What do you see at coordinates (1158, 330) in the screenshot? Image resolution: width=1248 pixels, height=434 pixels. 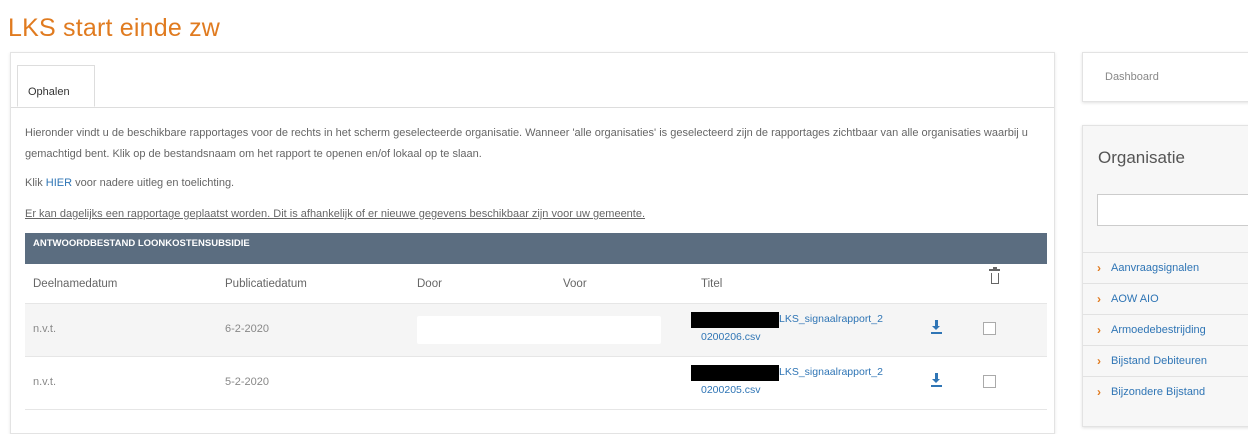 I see `org-item-label: Armoedebestrijding` at bounding box center [1158, 330].